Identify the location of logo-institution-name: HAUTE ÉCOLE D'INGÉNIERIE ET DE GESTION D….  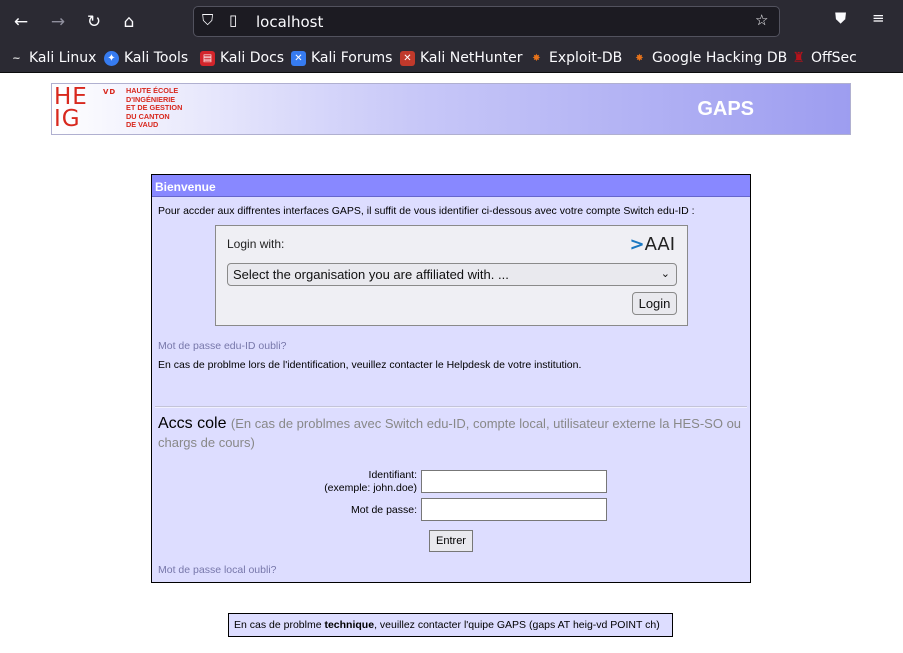
(154, 107).